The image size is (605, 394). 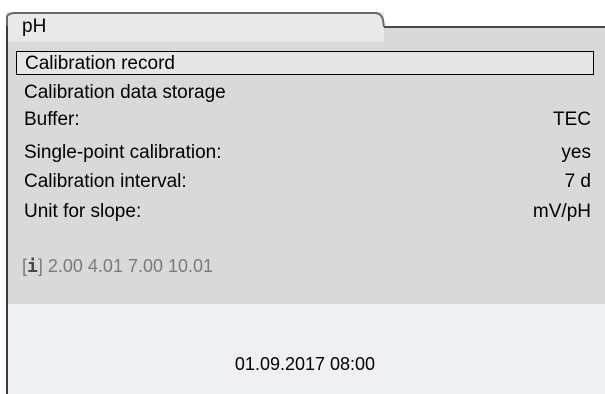 What do you see at coordinates (105, 181) in the screenshot?
I see `menu-item-label: Calibration interval:` at bounding box center [105, 181].